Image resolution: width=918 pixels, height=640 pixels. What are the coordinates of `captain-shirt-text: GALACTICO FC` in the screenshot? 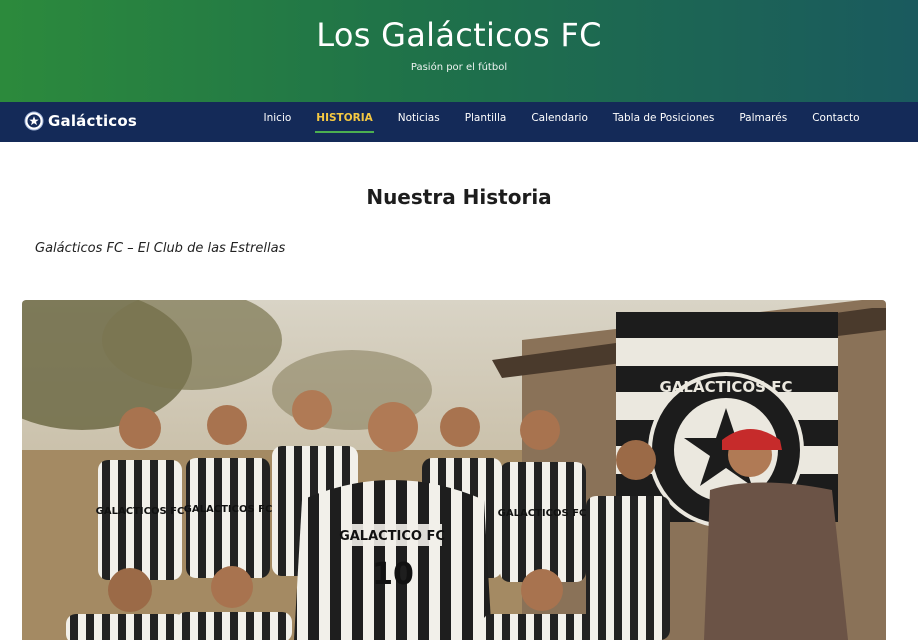 It's located at (392, 536).